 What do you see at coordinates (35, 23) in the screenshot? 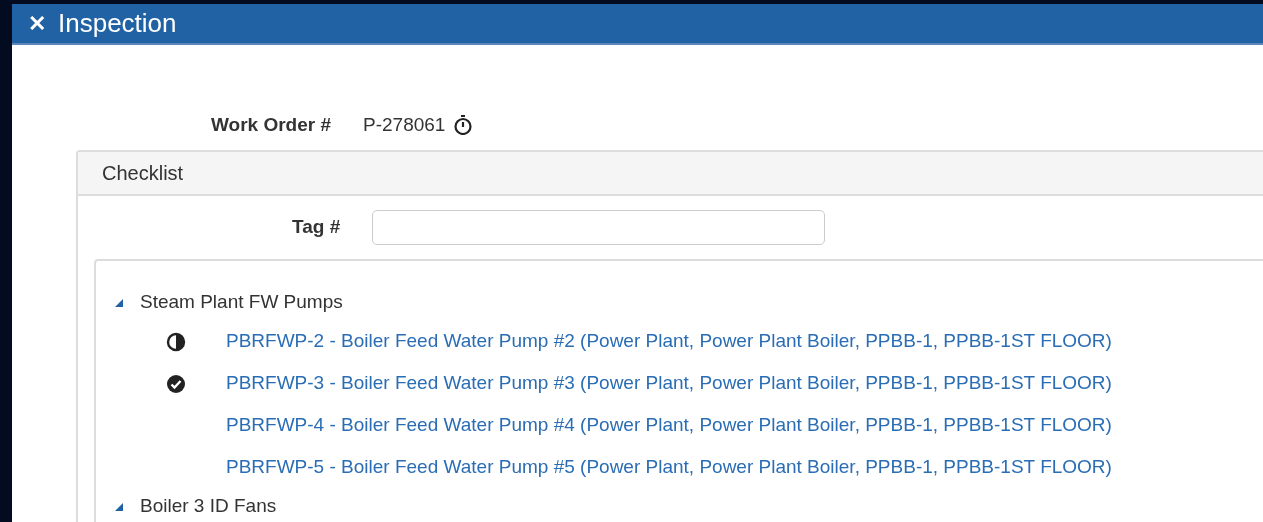
I see `close-button: ✕` at bounding box center [35, 23].